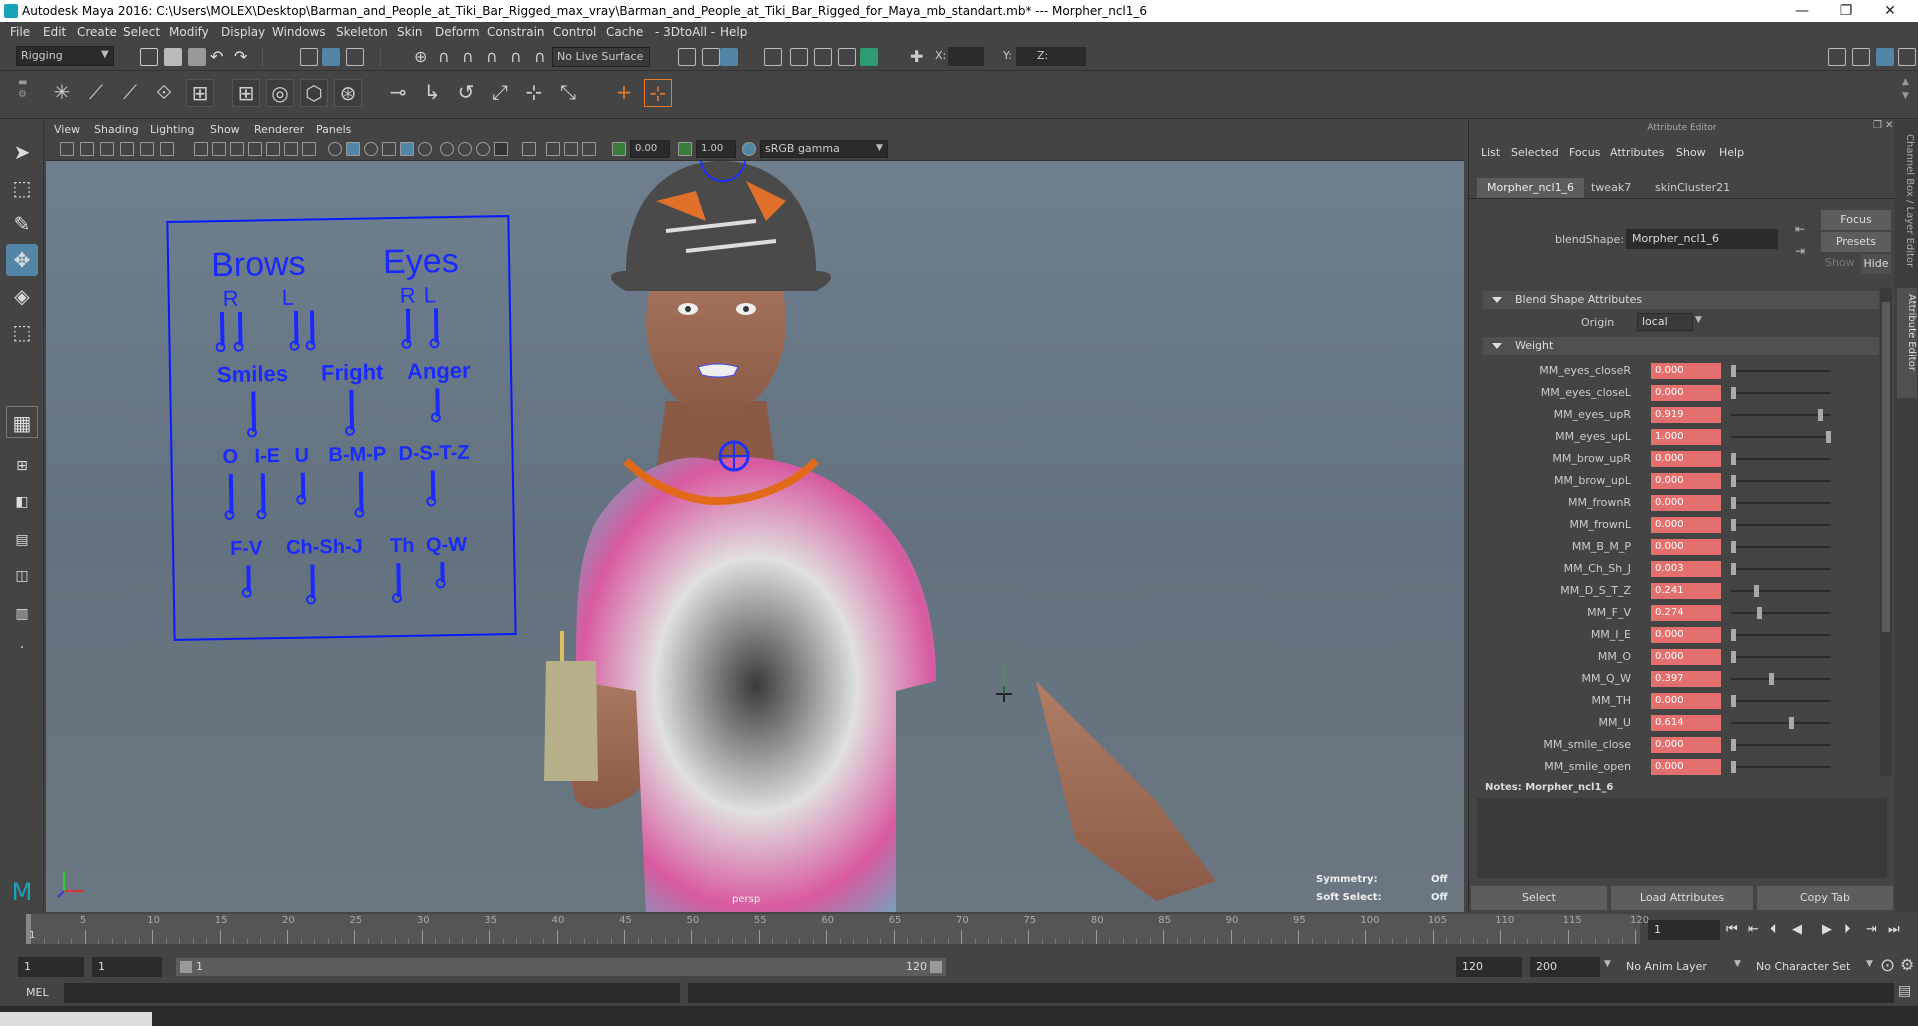 This screenshot has width=1918, height=1026. I want to click on rotate-tool-icon: ◈, so click(22, 296).